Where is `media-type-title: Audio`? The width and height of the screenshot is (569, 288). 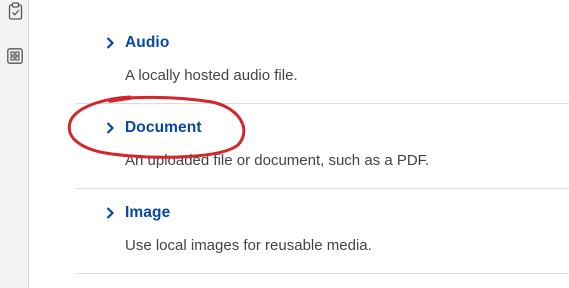 media-type-title: Audio is located at coordinates (147, 42).